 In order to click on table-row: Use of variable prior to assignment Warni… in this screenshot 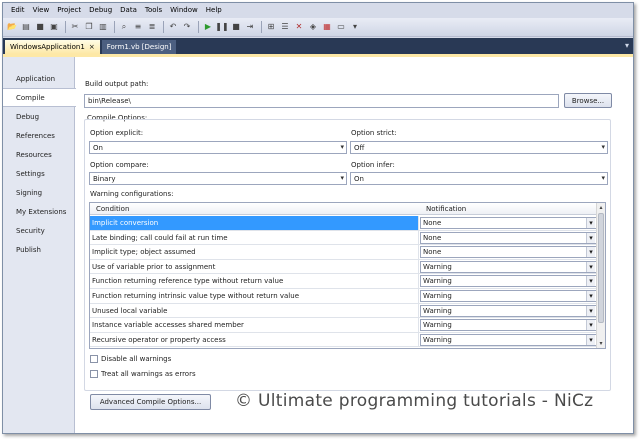, I will do `click(343, 267)`.